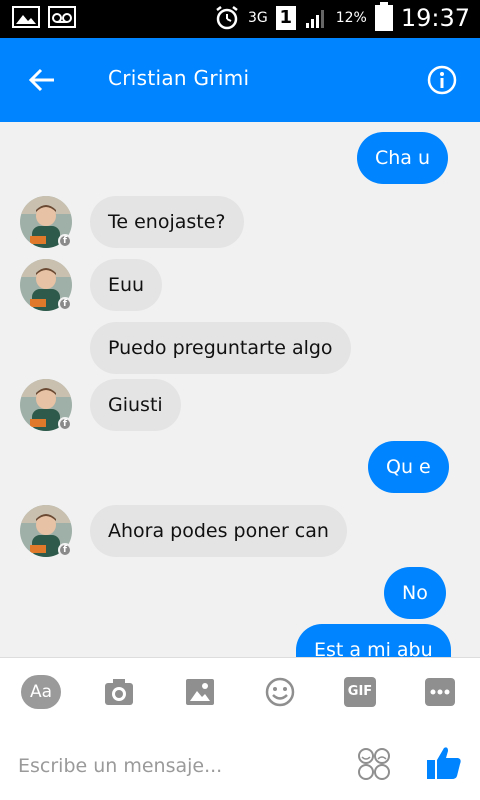 This screenshot has height=800, width=480. What do you see at coordinates (126, 285) in the screenshot?
I see `message-bubble-incoming: Euu` at bounding box center [126, 285].